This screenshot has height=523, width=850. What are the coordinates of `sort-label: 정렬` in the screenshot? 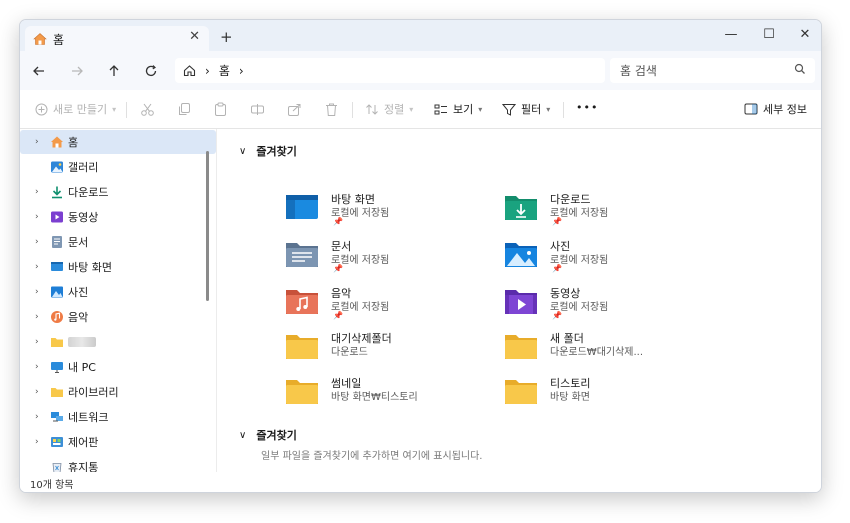 It's located at (394, 109).